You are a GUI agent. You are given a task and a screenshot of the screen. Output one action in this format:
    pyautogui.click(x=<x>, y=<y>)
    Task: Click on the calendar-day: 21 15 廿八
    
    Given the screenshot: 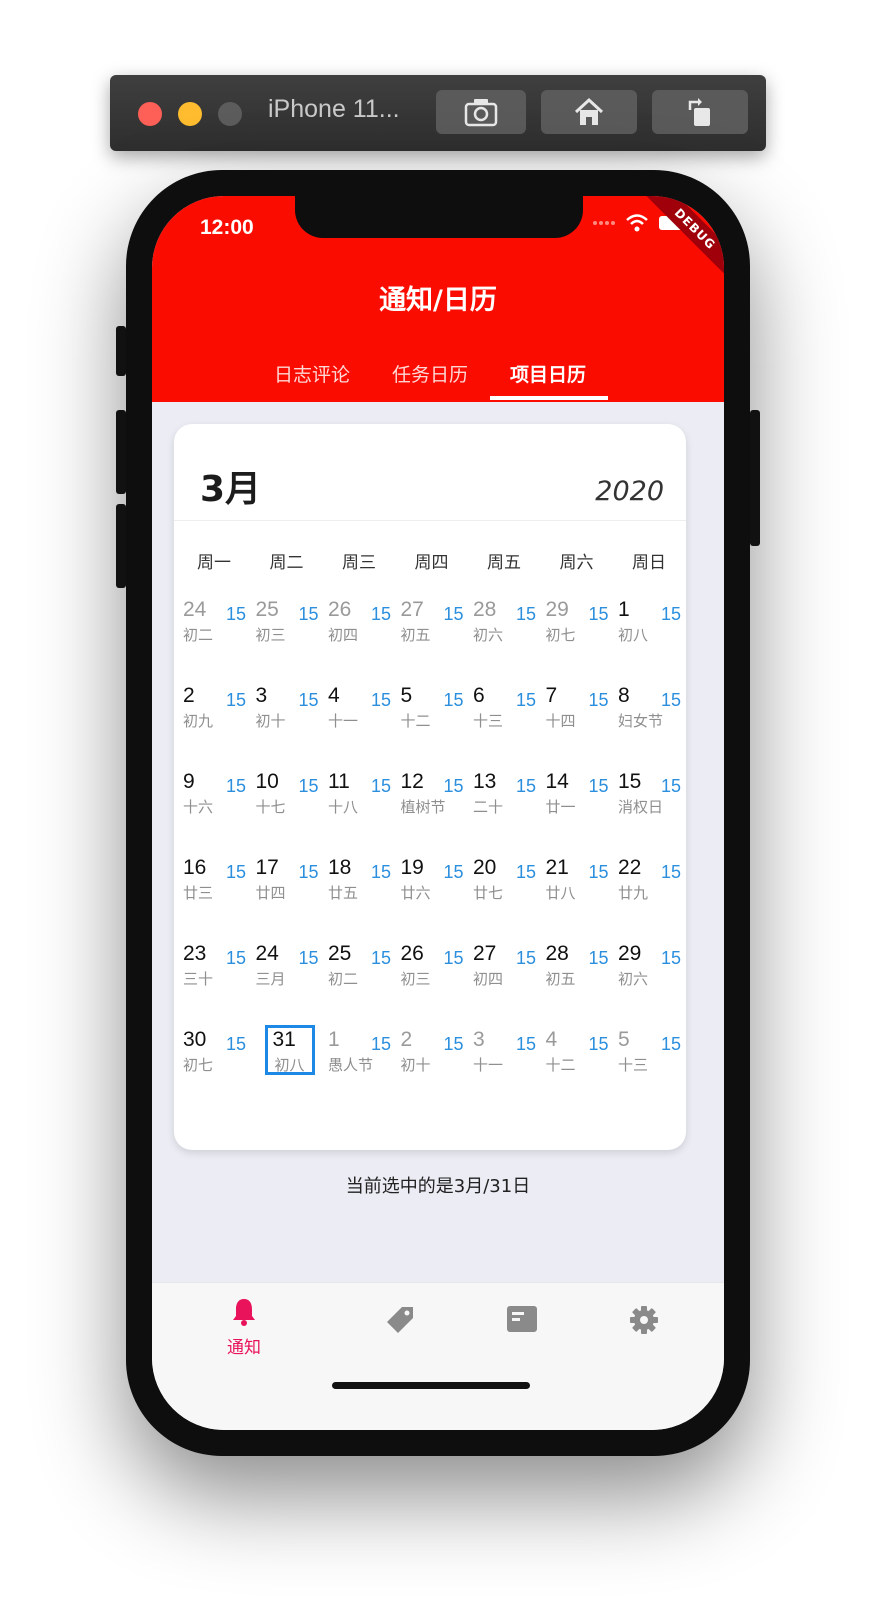 What is the action you would take?
    pyautogui.click(x=577, y=893)
    